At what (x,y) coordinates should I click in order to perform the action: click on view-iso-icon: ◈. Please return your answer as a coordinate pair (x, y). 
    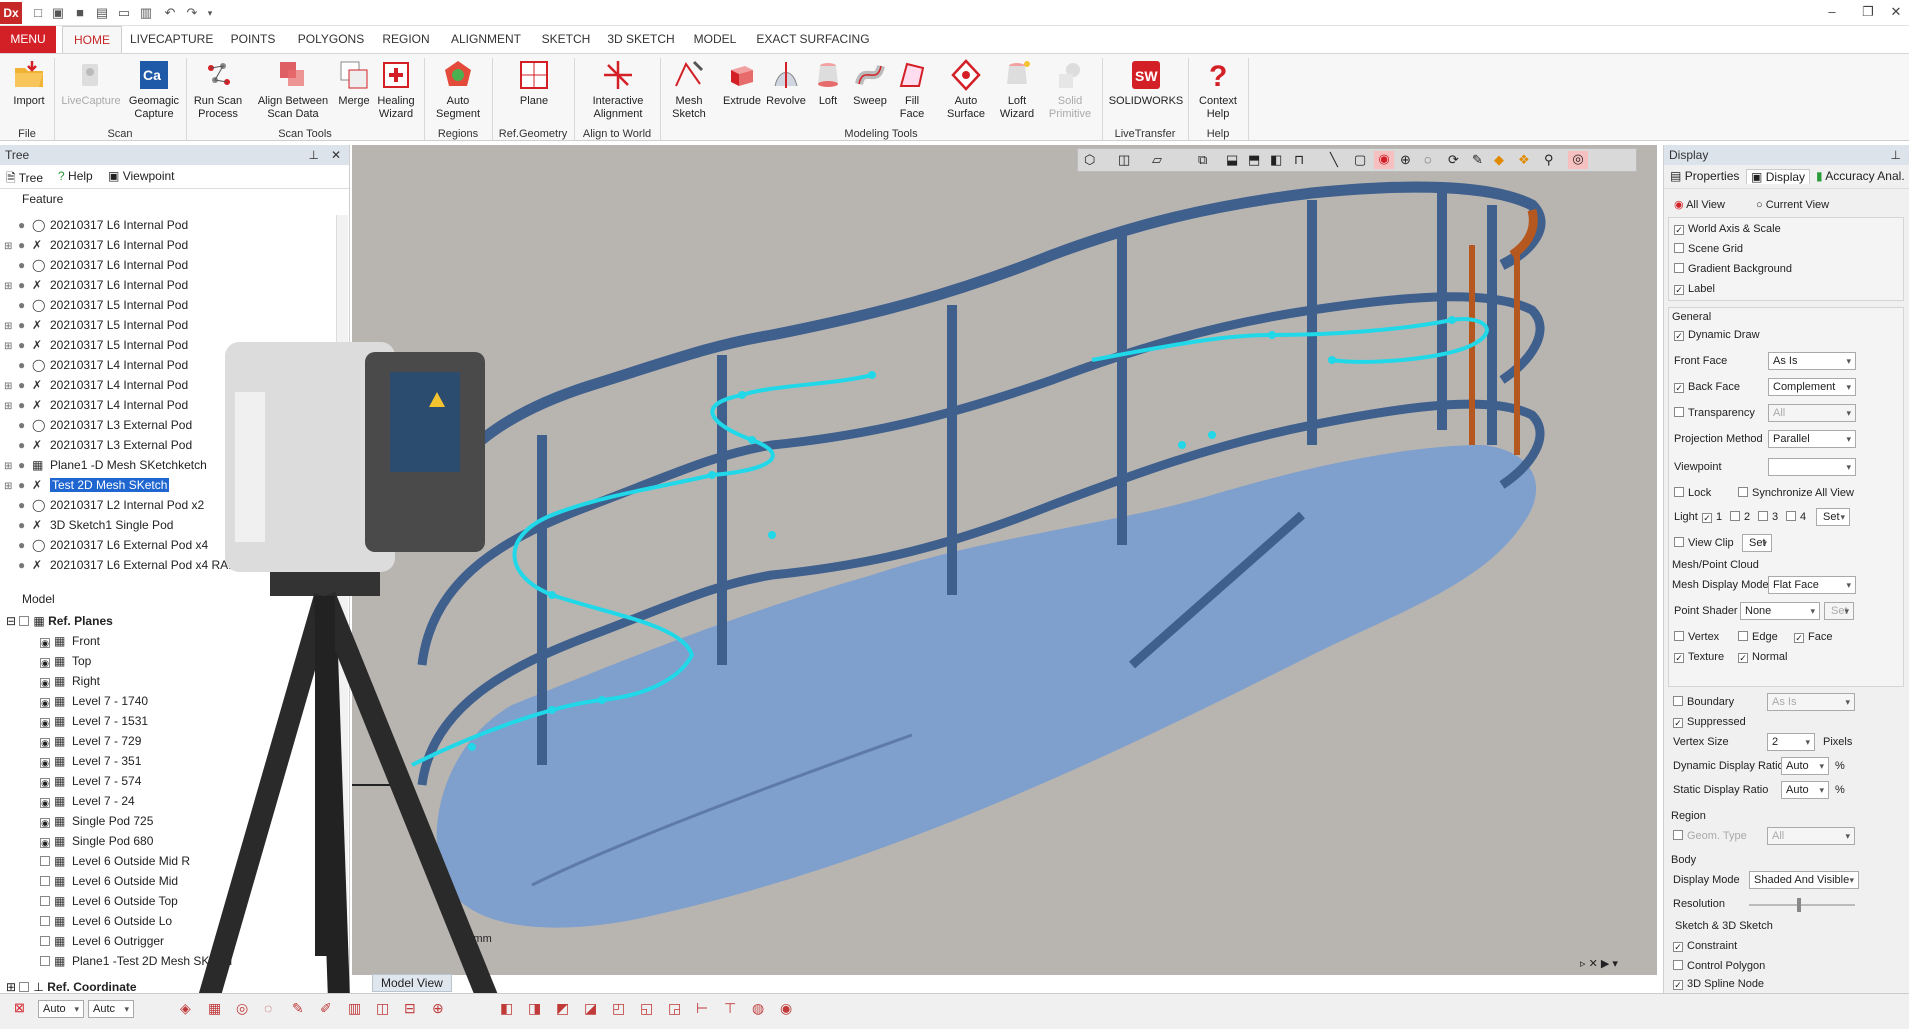
    Looking at the image, I should click on (185, 1008).